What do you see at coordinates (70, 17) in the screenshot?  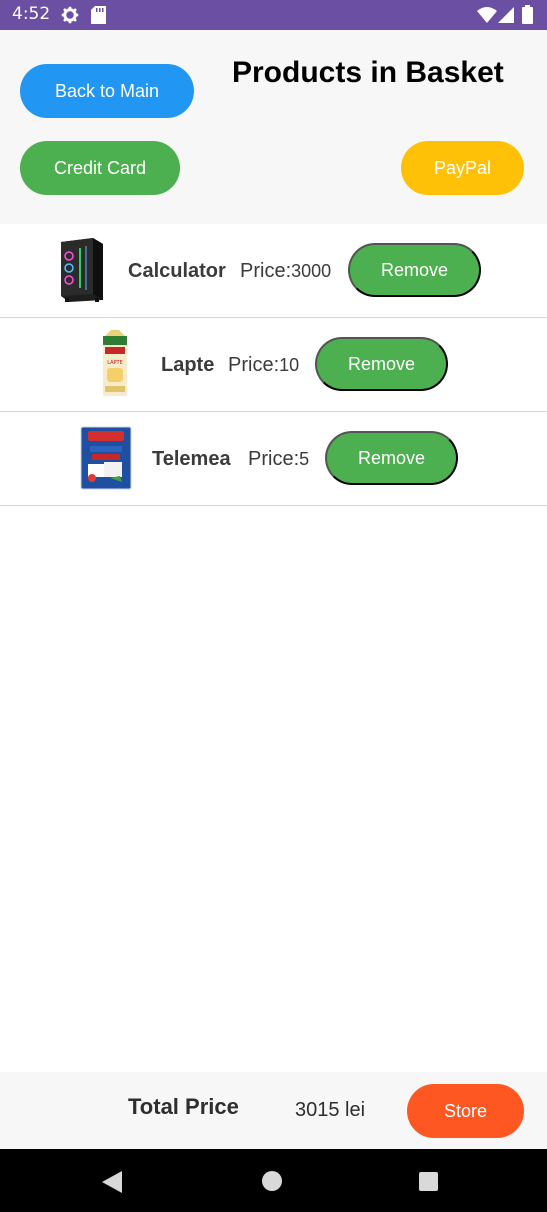 I see `gear-icon` at bounding box center [70, 17].